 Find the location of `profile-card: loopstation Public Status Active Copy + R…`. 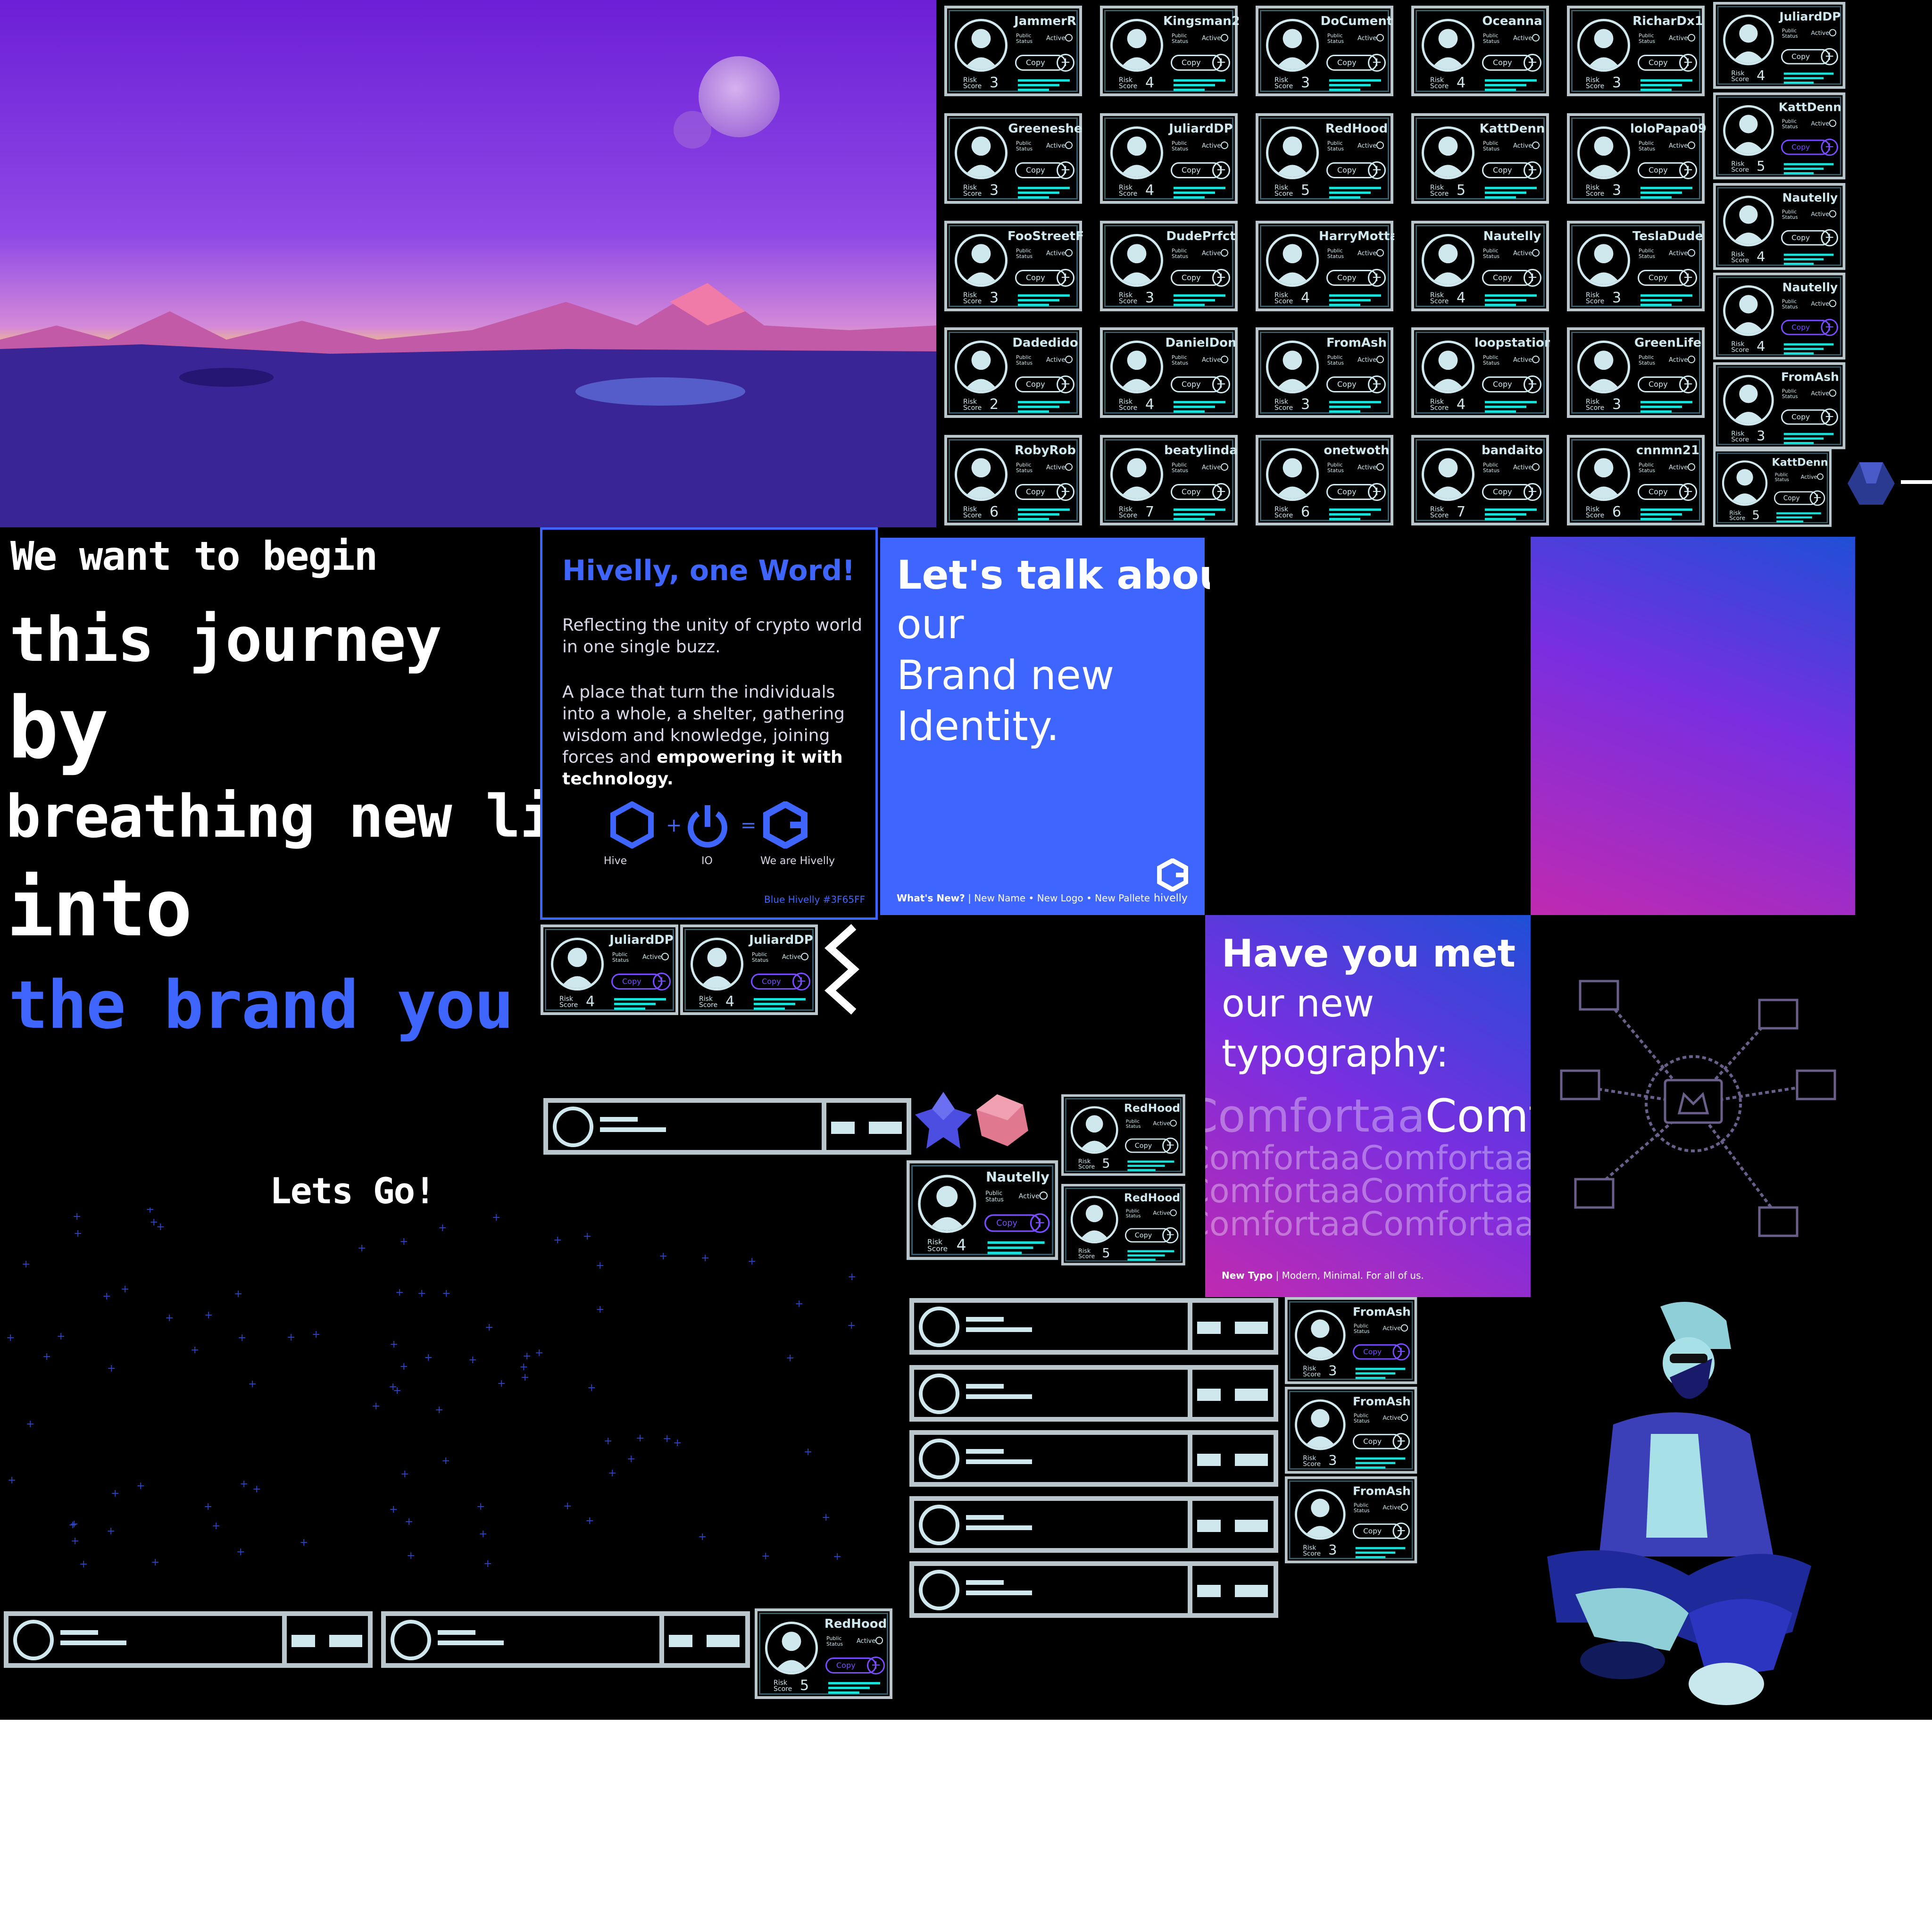

profile-card: loopstation Public Status Active Copy + R… is located at coordinates (1481, 372).